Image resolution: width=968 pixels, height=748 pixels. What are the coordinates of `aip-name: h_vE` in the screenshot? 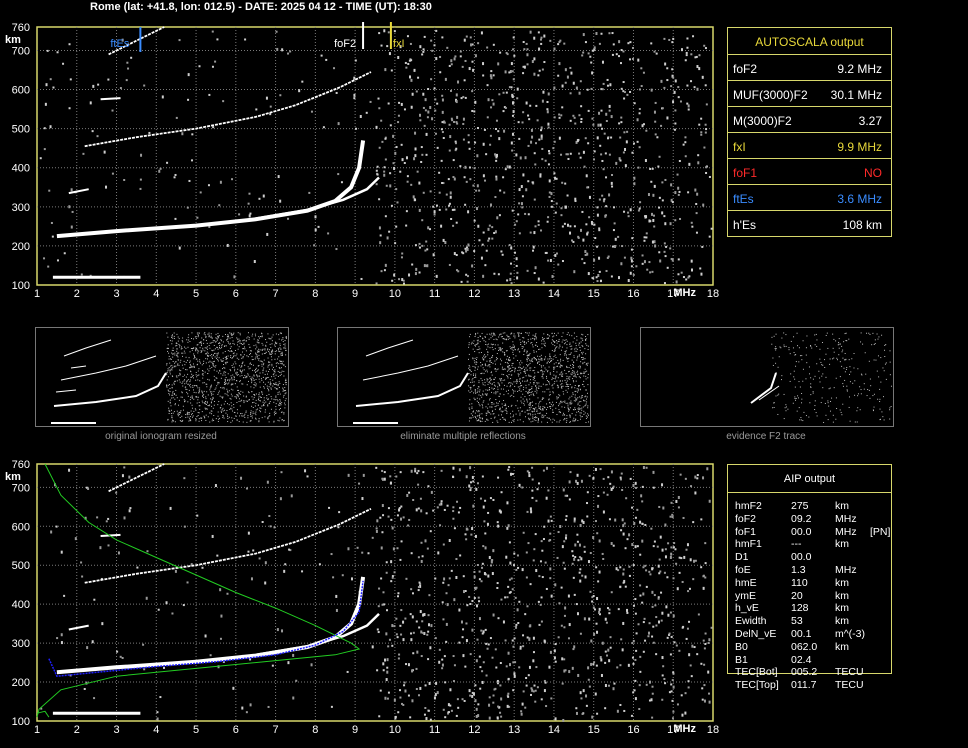 It's located at (747, 608).